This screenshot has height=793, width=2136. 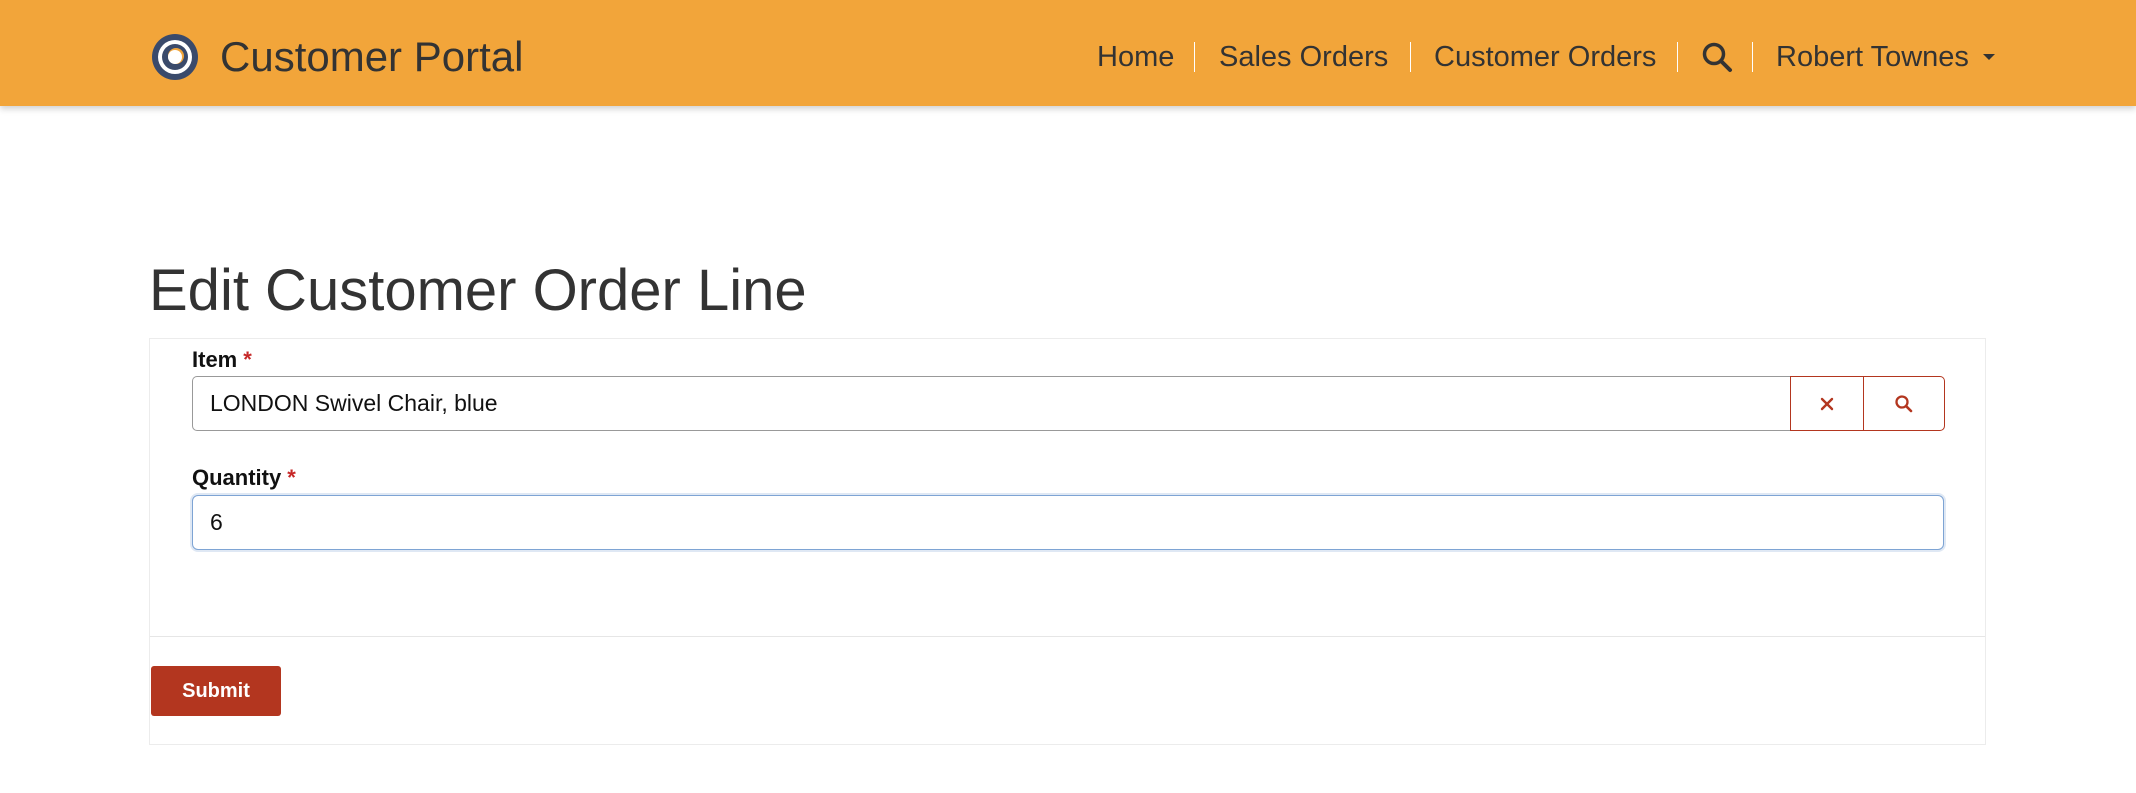 What do you see at coordinates (1068, 522) in the screenshot?
I see `quantity-input` at bounding box center [1068, 522].